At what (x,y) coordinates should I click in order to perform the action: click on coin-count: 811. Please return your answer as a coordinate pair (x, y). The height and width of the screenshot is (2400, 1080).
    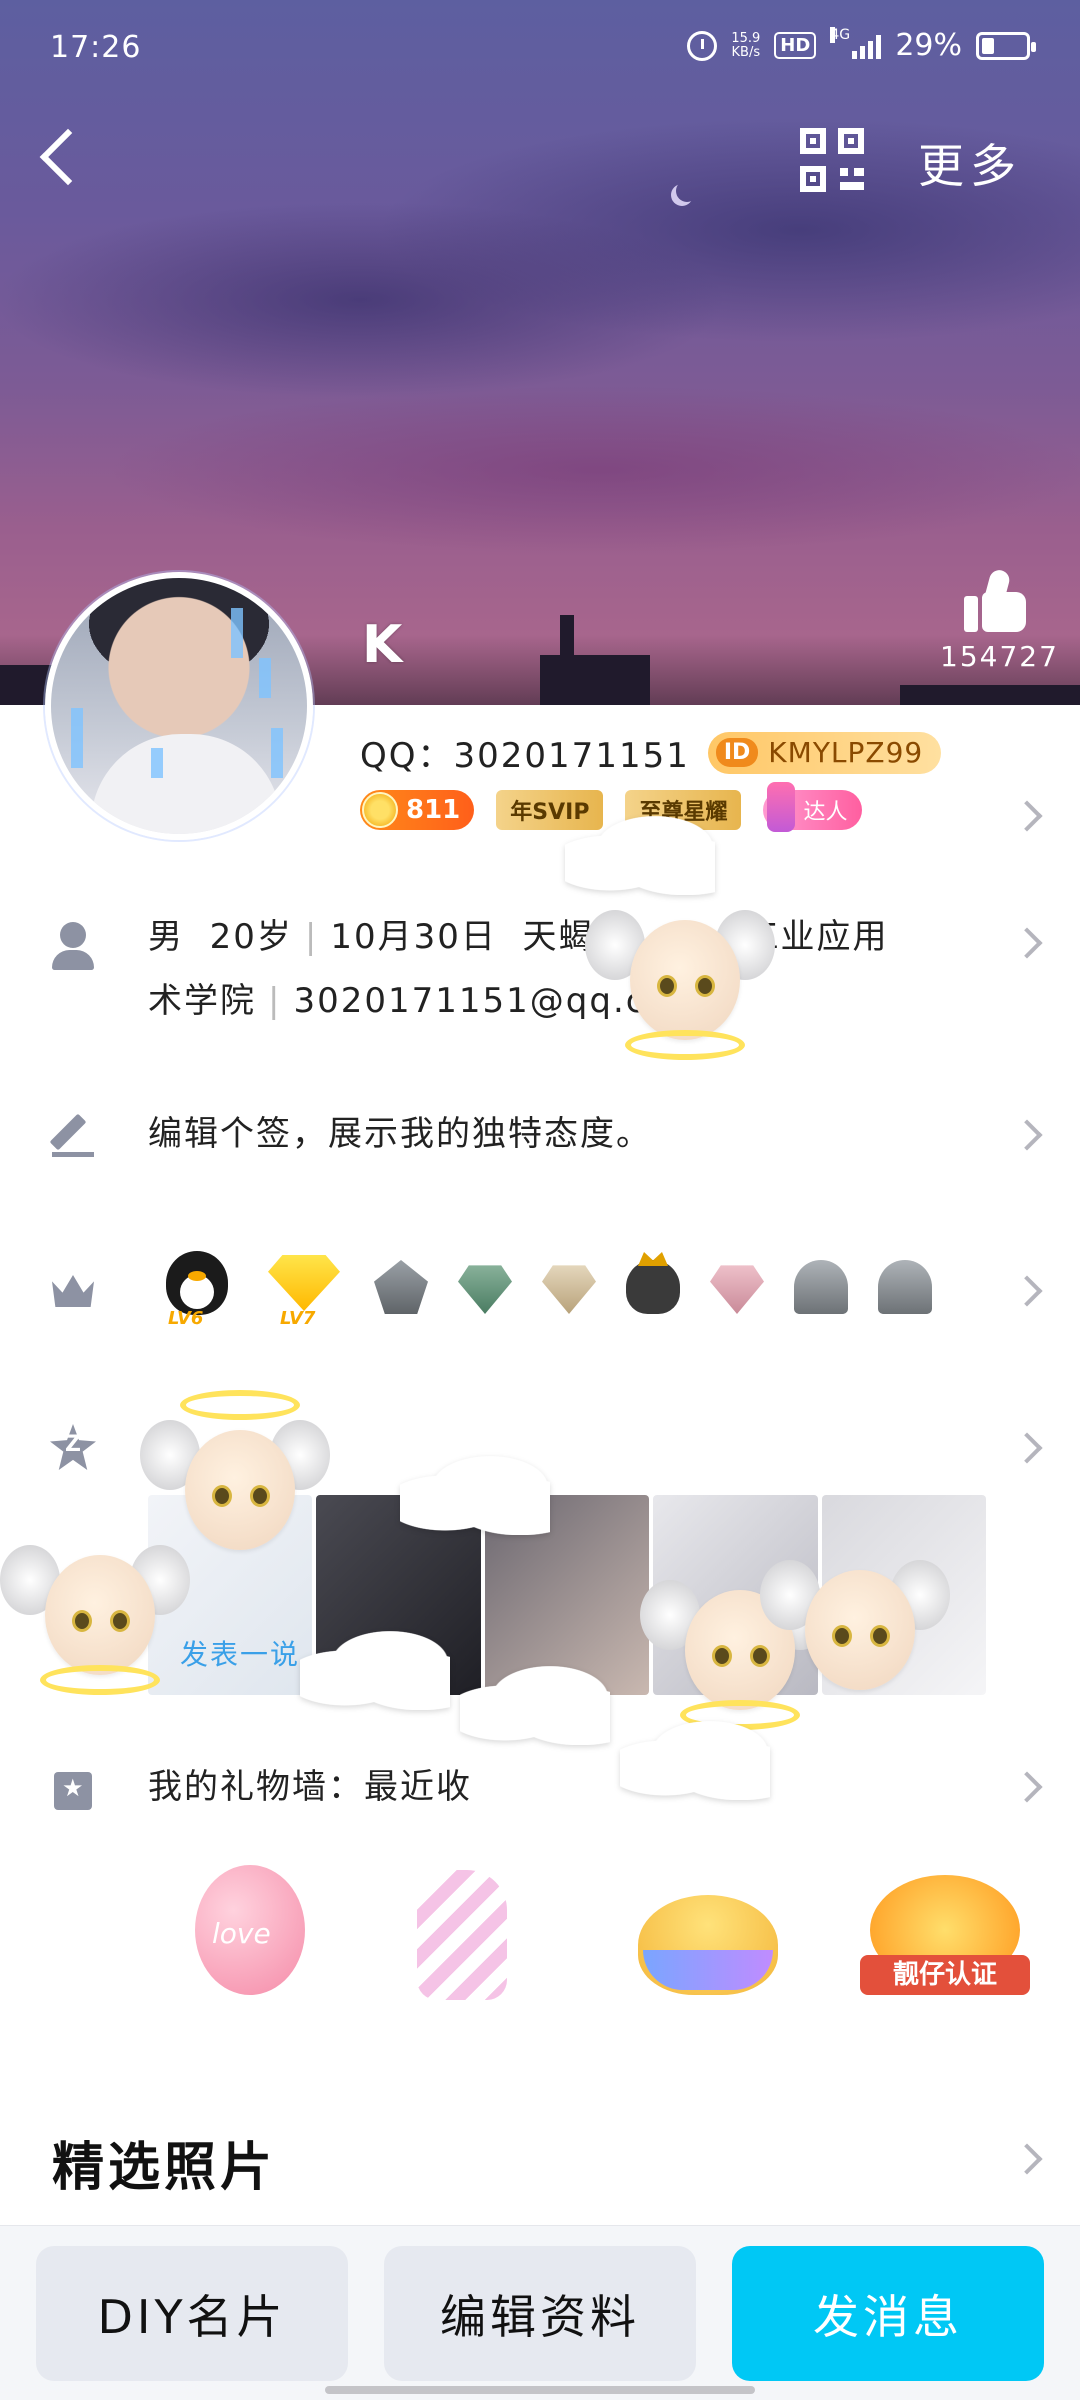
    Looking at the image, I should click on (433, 810).